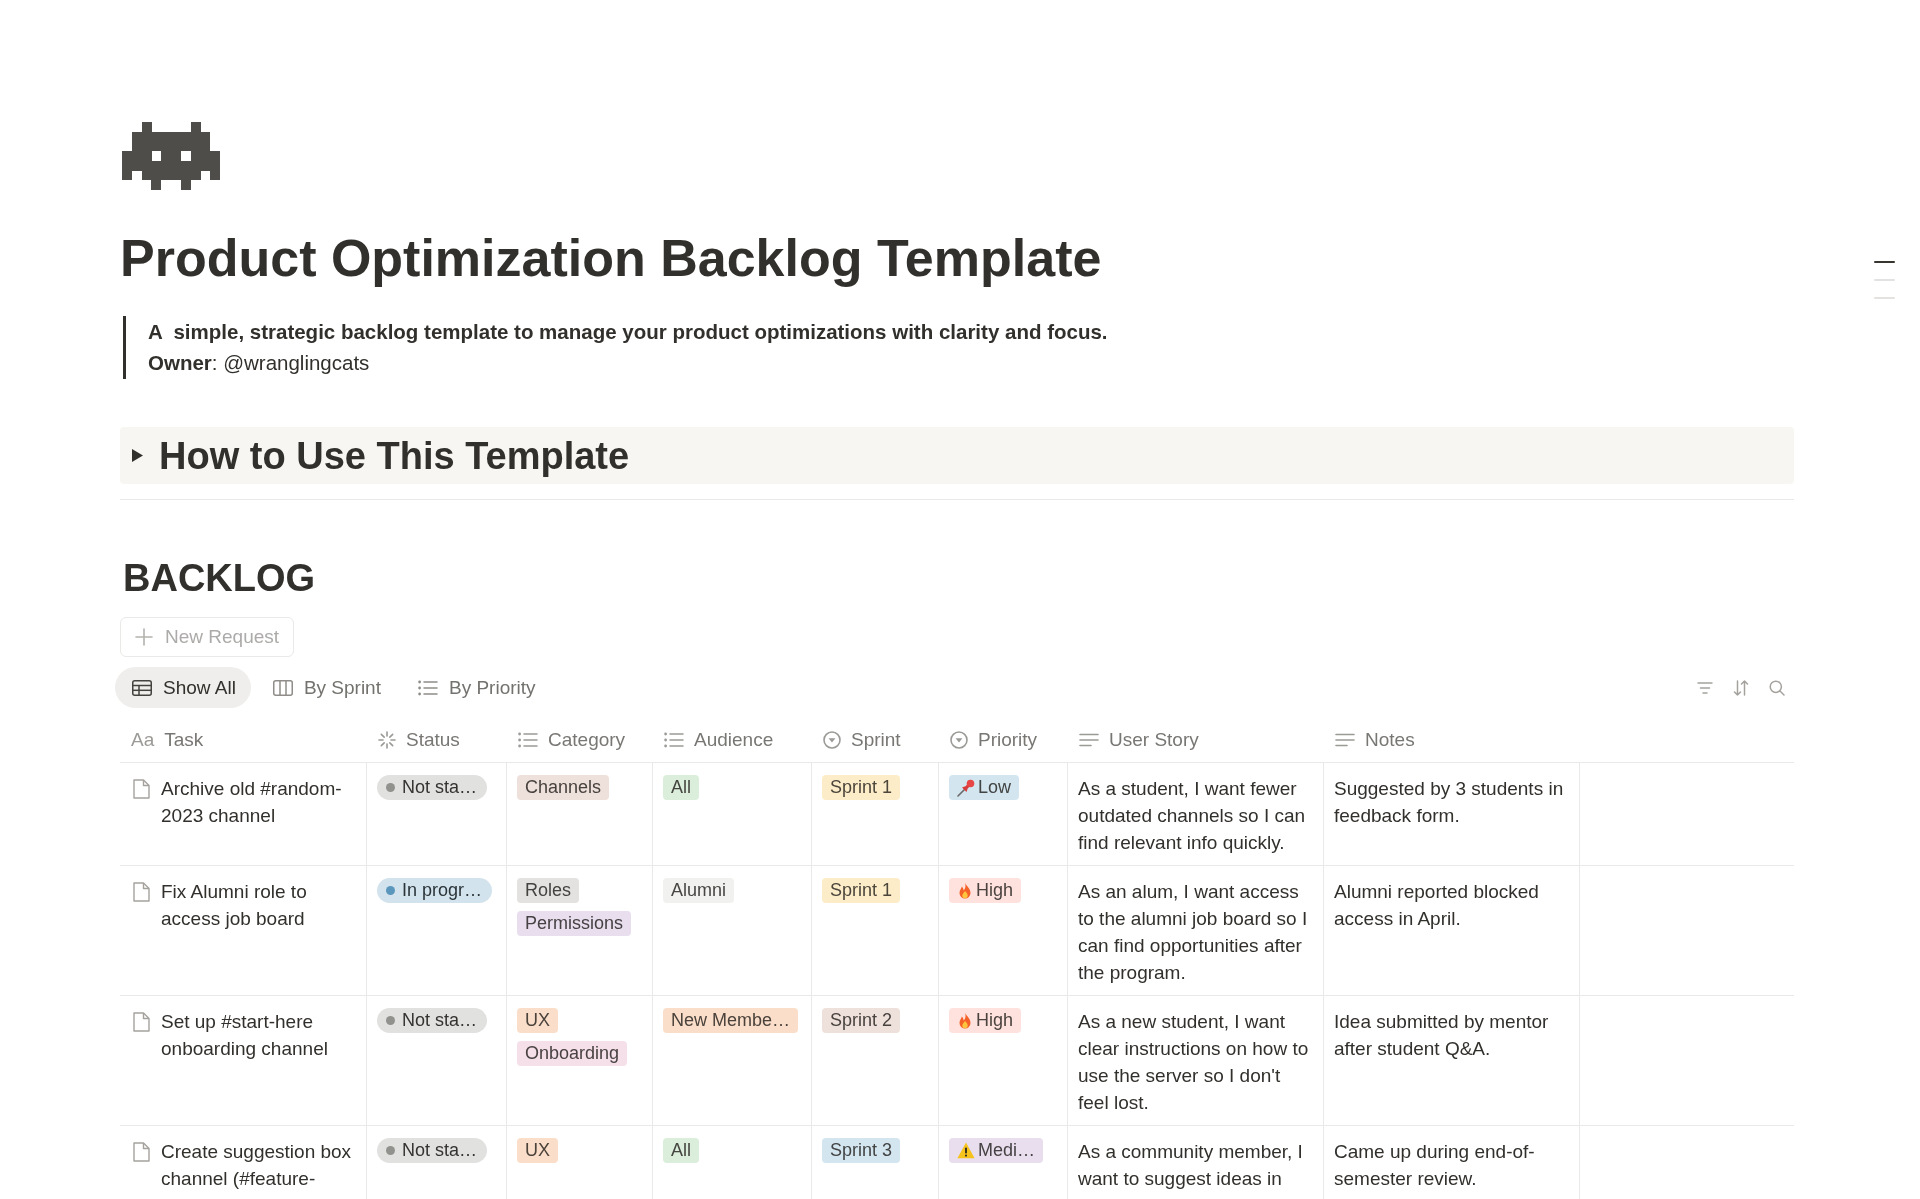 This screenshot has width=1920, height=1199. Describe the element at coordinates (257, 1165) in the screenshot. I see `task-title: Create suggestion box channel (#feature-` at that location.